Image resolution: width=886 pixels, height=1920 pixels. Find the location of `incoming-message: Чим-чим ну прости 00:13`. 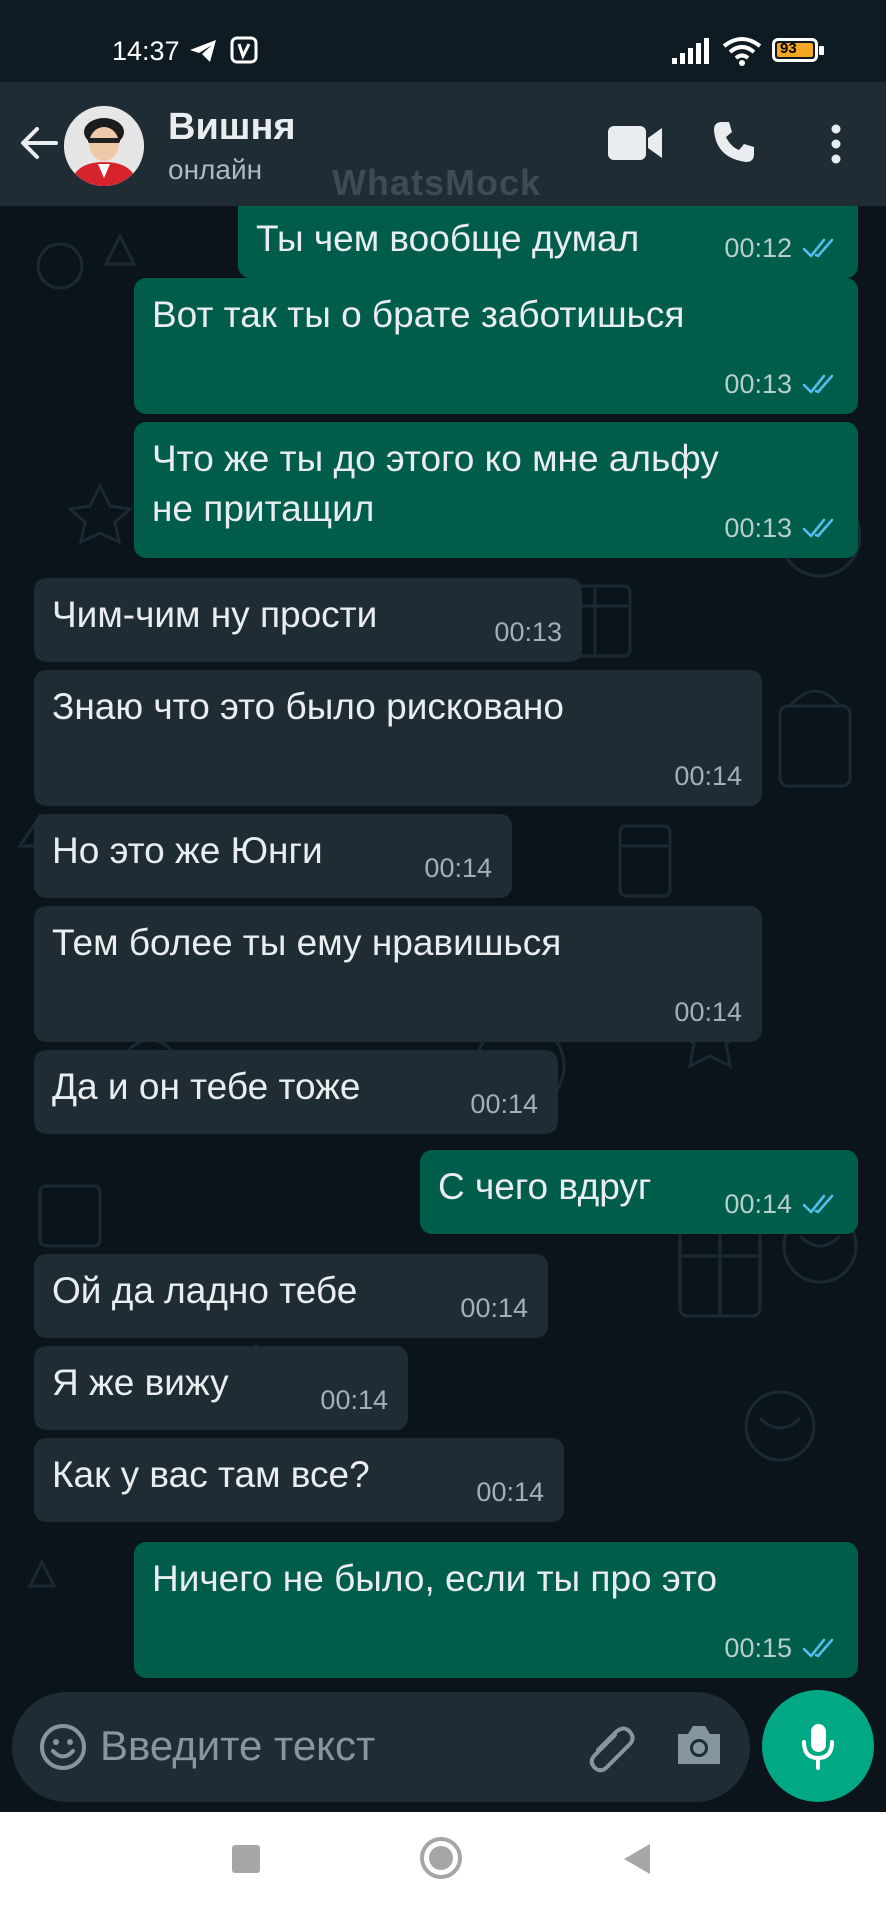

incoming-message: Чим-чим ну прости 00:13 is located at coordinates (308, 620).